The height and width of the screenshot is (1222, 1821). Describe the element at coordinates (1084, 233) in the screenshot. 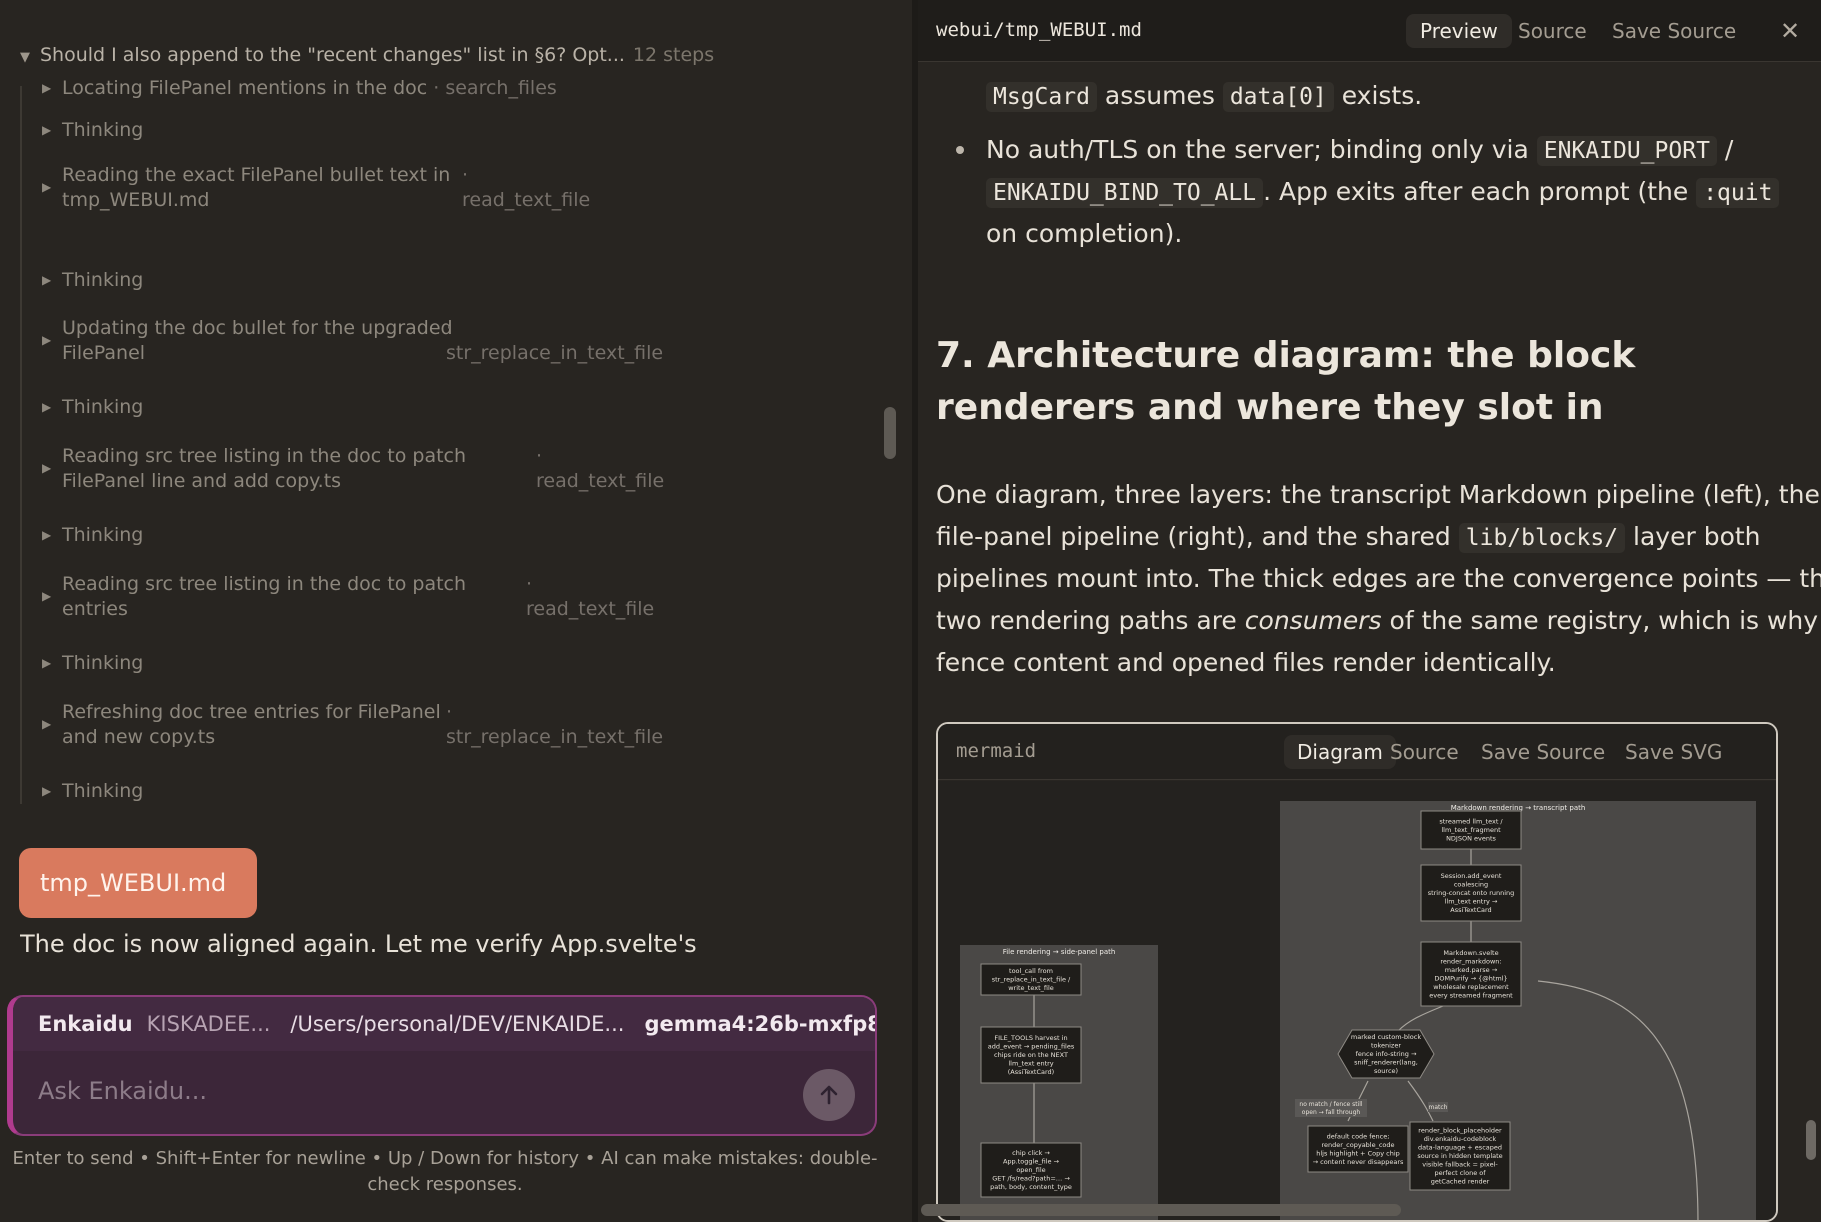

I see `bullet-line: on completion).` at that location.